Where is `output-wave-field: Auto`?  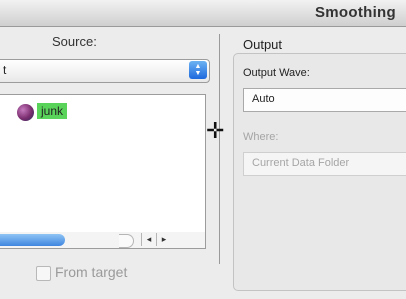 output-wave-field: Auto is located at coordinates (324, 100).